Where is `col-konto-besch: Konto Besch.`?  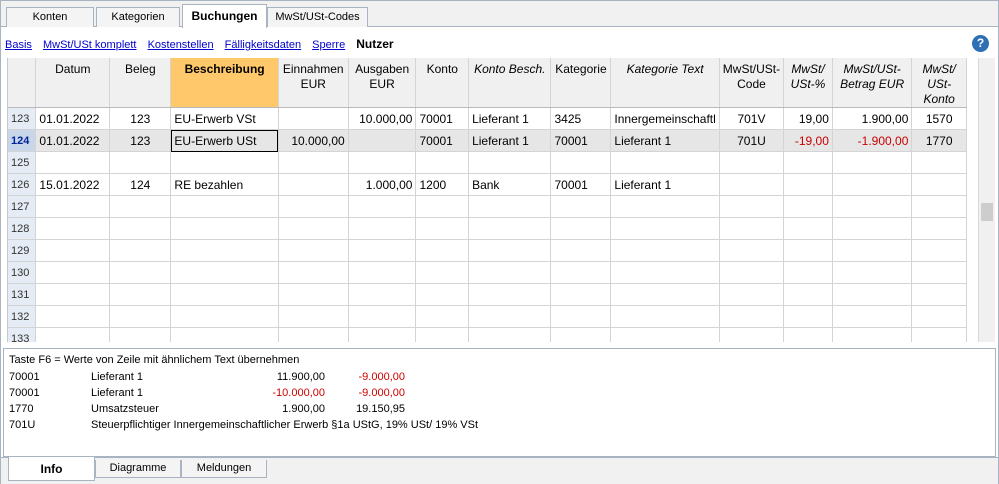 col-konto-besch: Konto Besch. is located at coordinates (510, 83).